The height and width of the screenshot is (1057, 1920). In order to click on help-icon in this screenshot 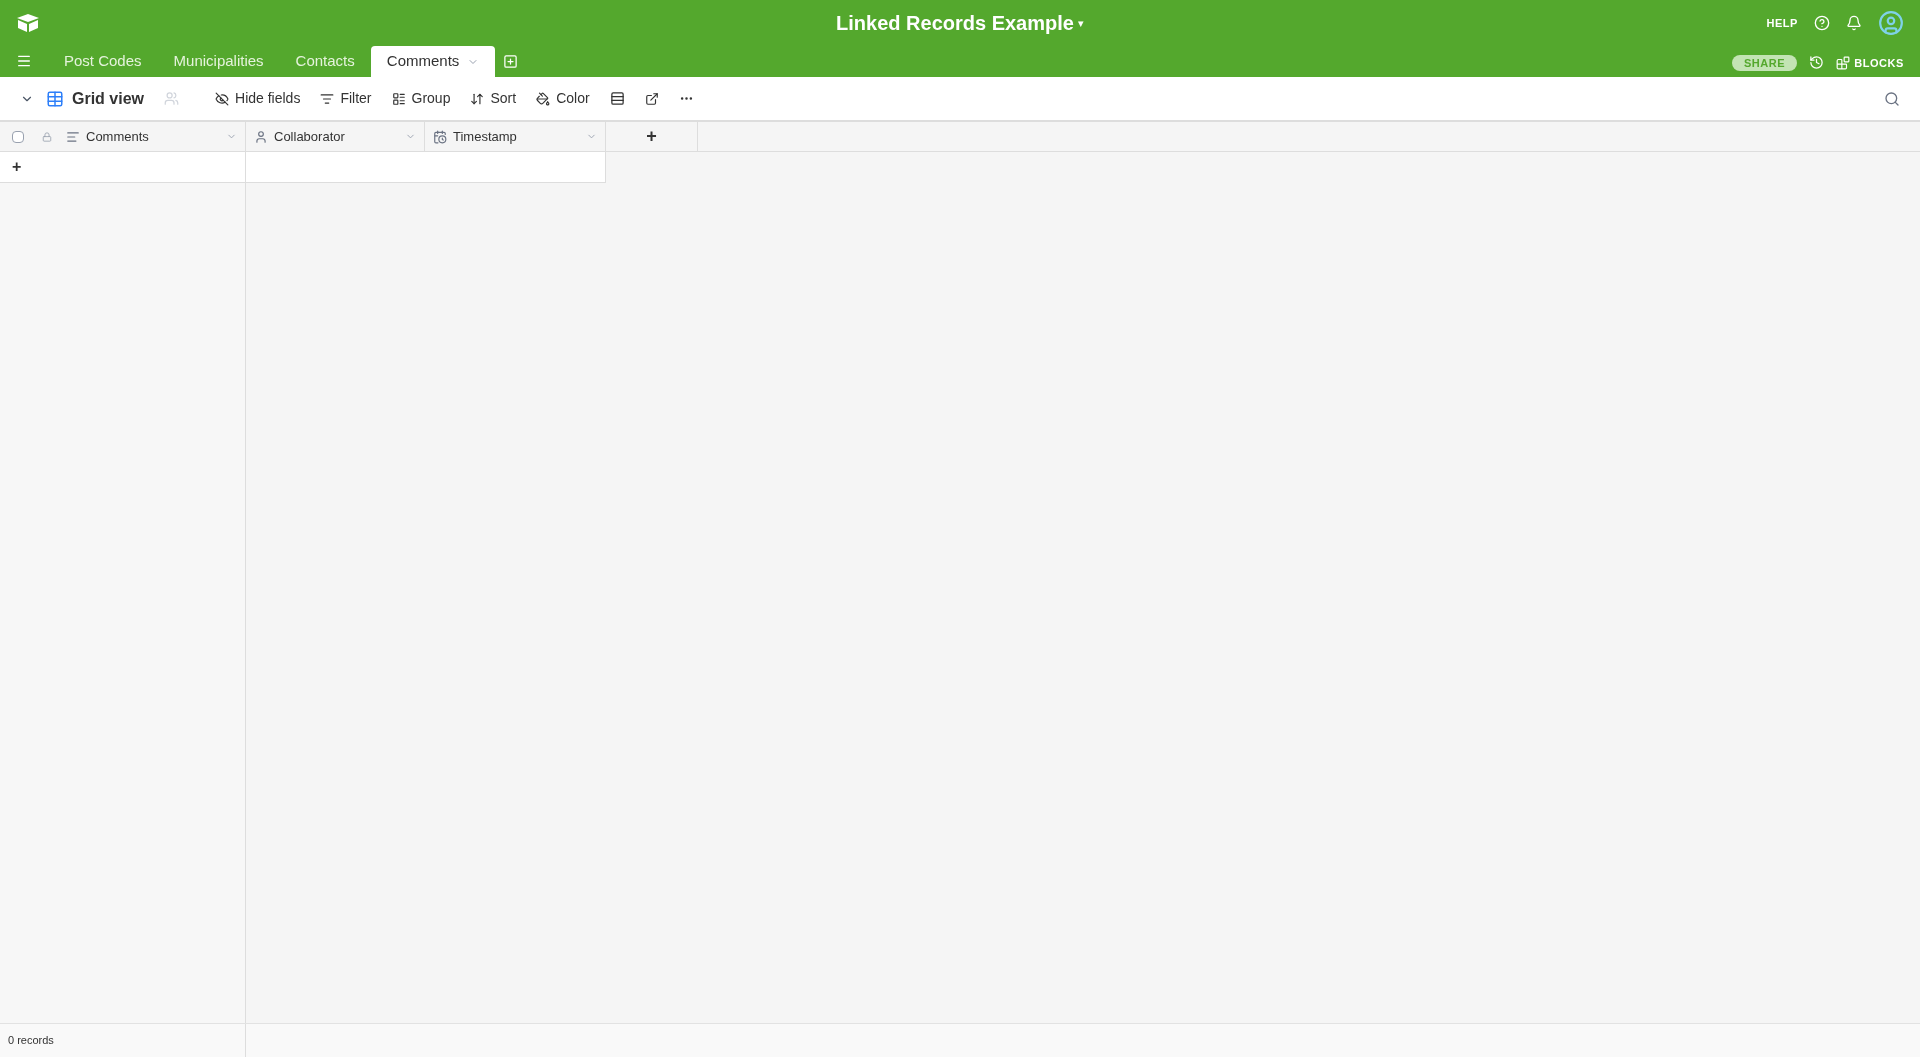, I will do `click(1822, 23)`.